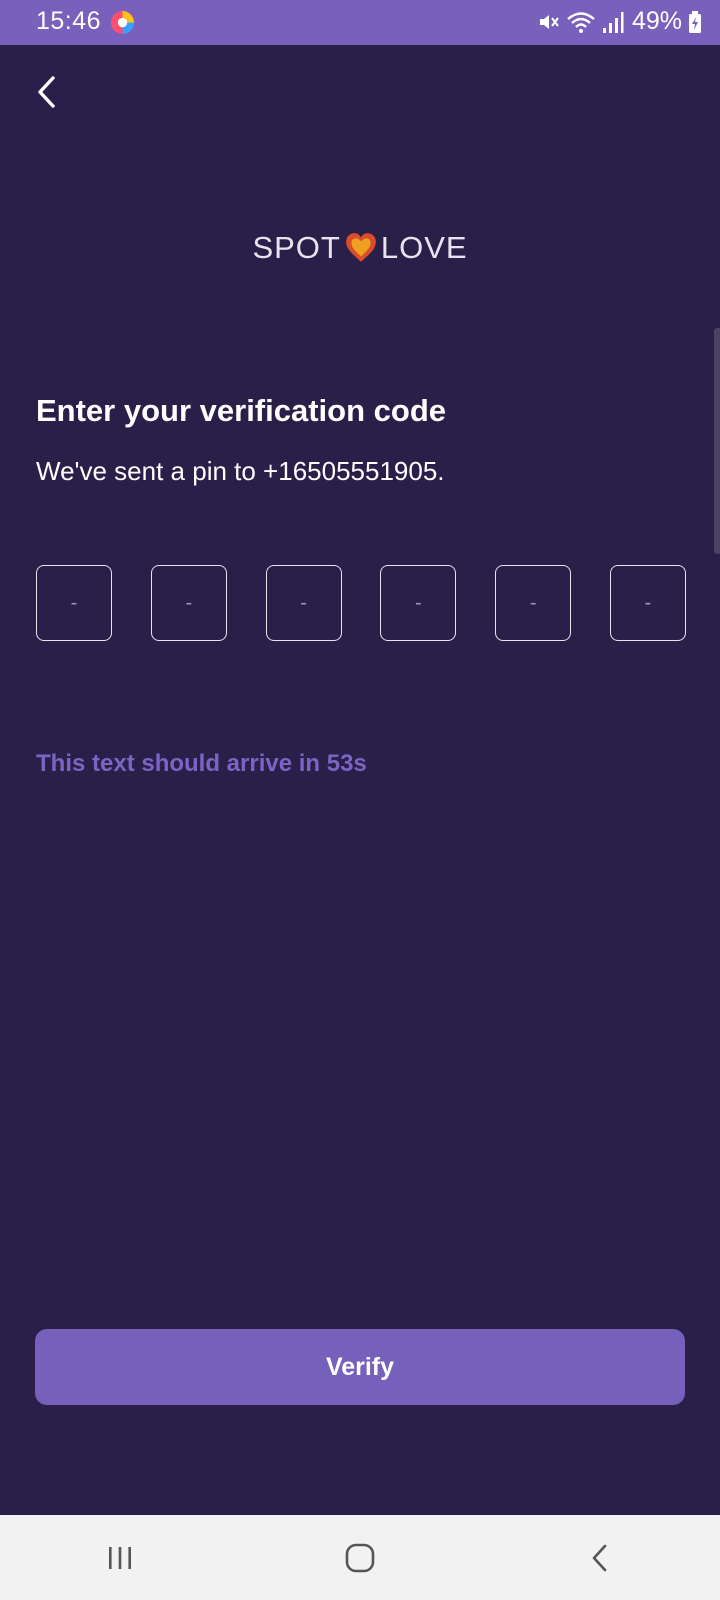 The image size is (720, 1600). What do you see at coordinates (122, 22) in the screenshot?
I see `app-notification-icon` at bounding box center [122, 22].